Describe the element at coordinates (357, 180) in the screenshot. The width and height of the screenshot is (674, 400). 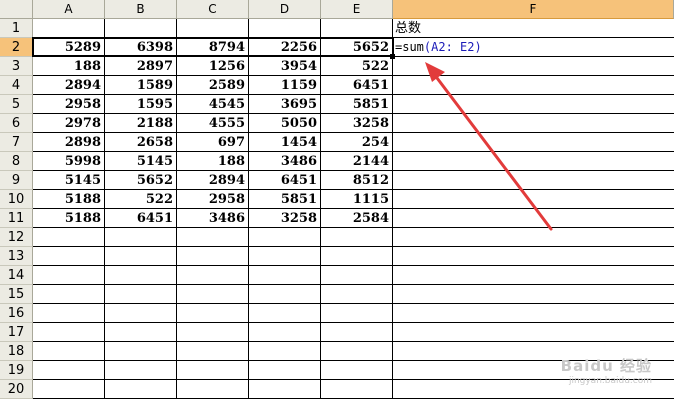
I see `cell-e9: 8512` at that location.